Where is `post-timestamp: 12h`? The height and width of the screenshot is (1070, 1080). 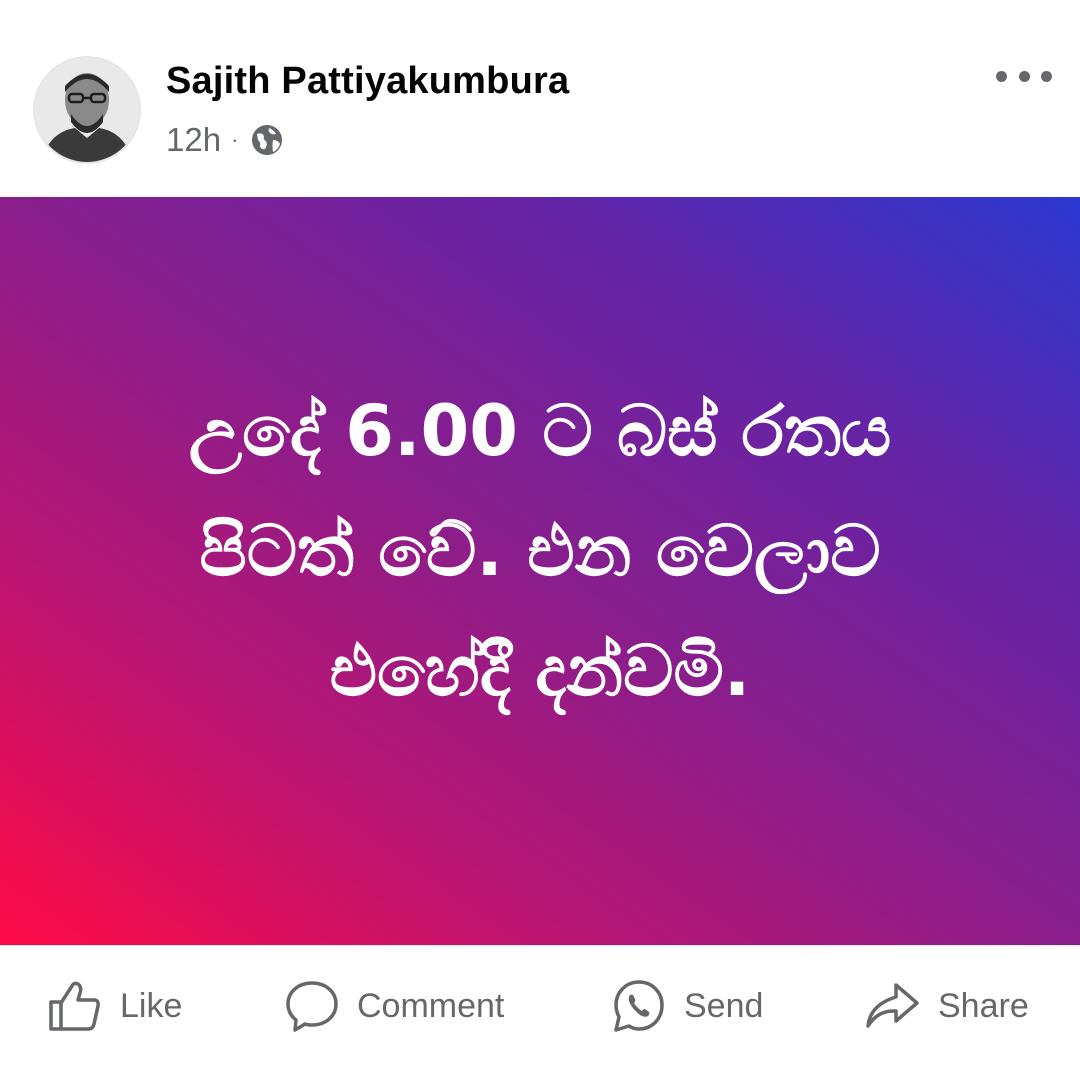
post-timestamp: 12h is located at coordinates (193, 140).